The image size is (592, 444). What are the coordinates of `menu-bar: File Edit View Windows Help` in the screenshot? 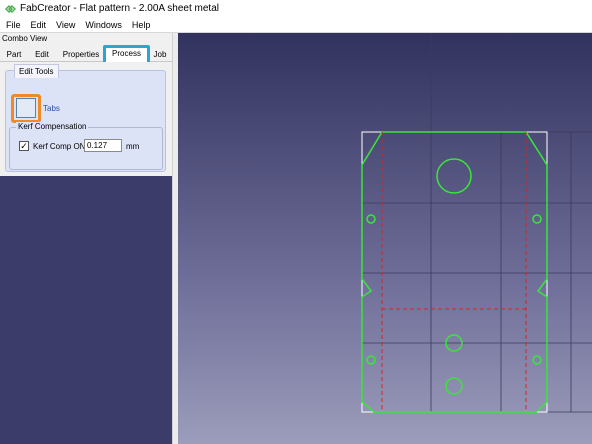 It's located at (296, 24).